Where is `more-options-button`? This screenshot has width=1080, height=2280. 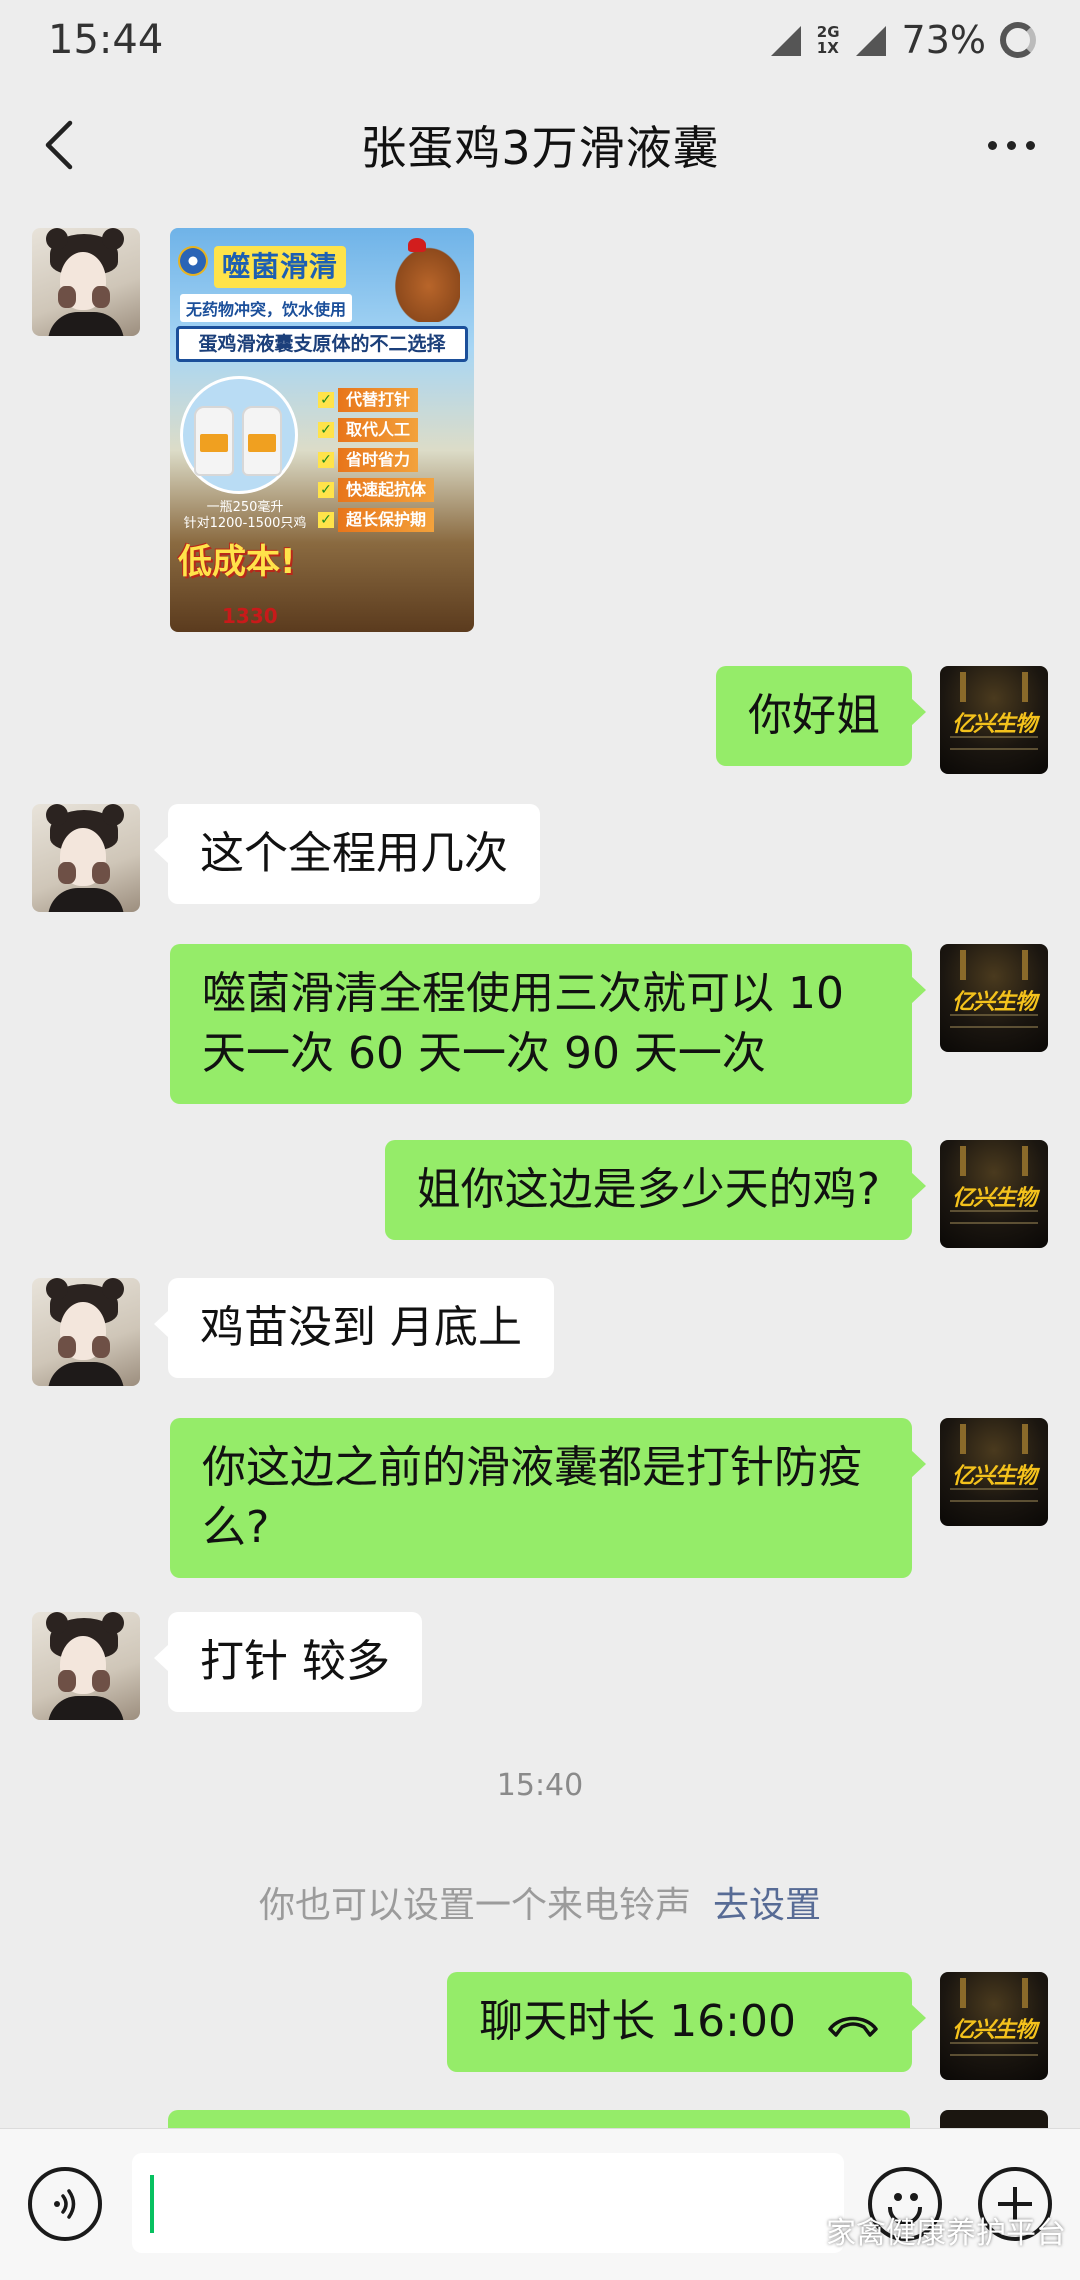
more-options-button is located at coordinates (1011, 145).